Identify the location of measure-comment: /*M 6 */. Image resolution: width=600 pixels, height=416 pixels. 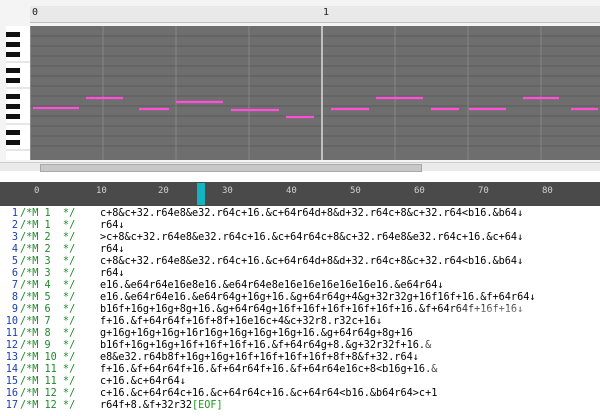
(48, 309).